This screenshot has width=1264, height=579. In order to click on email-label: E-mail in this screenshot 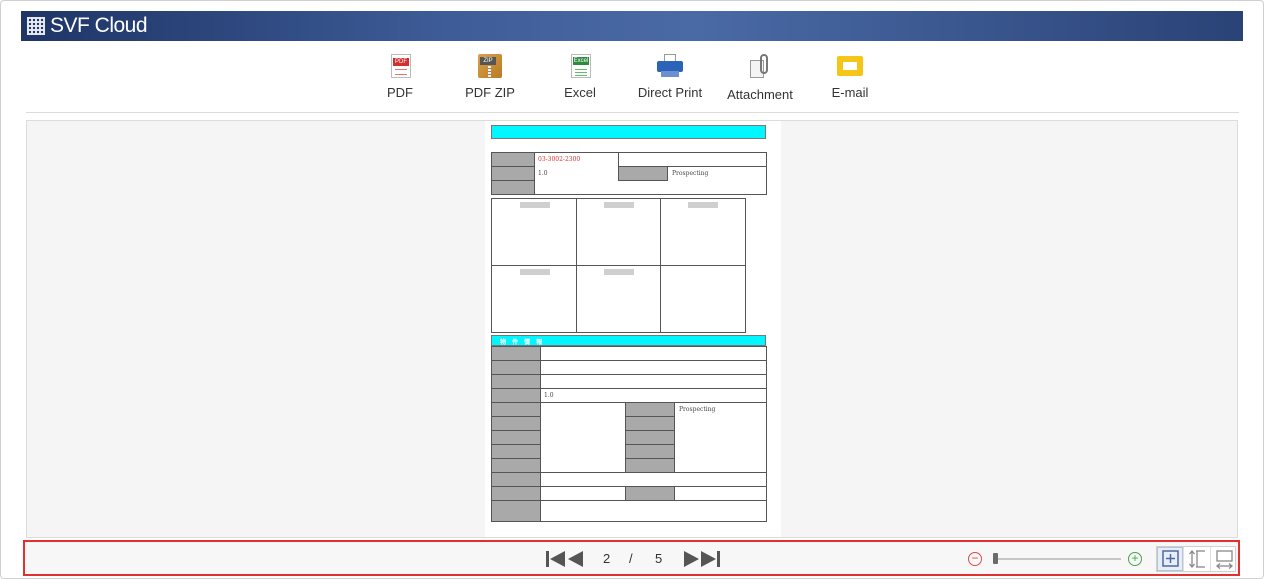, I will do `click(850, 92)`.